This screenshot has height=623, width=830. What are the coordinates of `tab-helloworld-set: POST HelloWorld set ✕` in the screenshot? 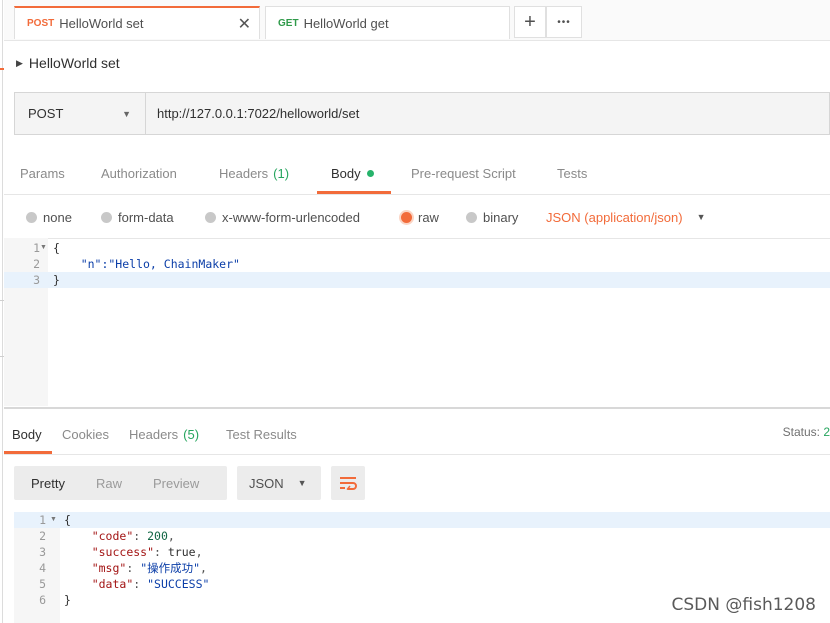 It's located at (137, 22).